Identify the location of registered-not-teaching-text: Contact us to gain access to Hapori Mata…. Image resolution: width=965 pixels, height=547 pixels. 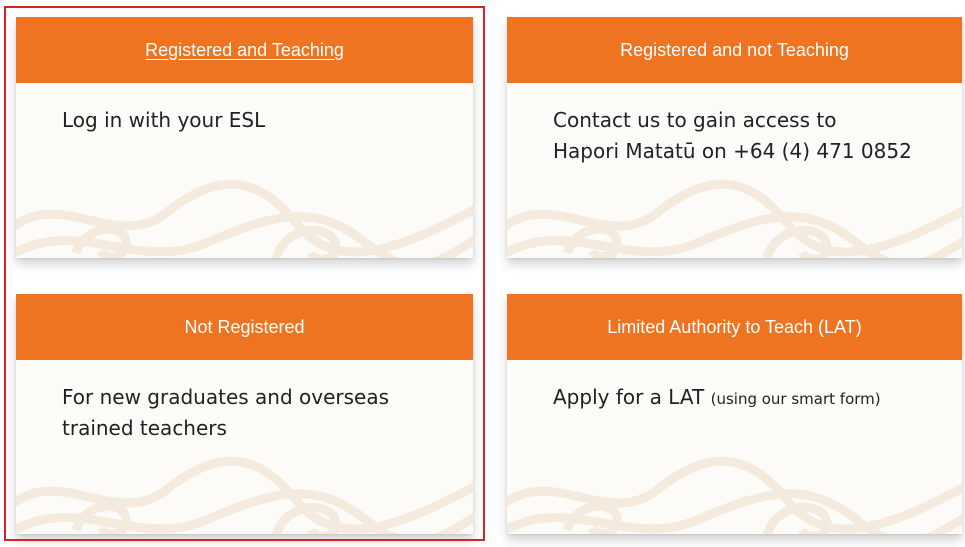
(742, 136).